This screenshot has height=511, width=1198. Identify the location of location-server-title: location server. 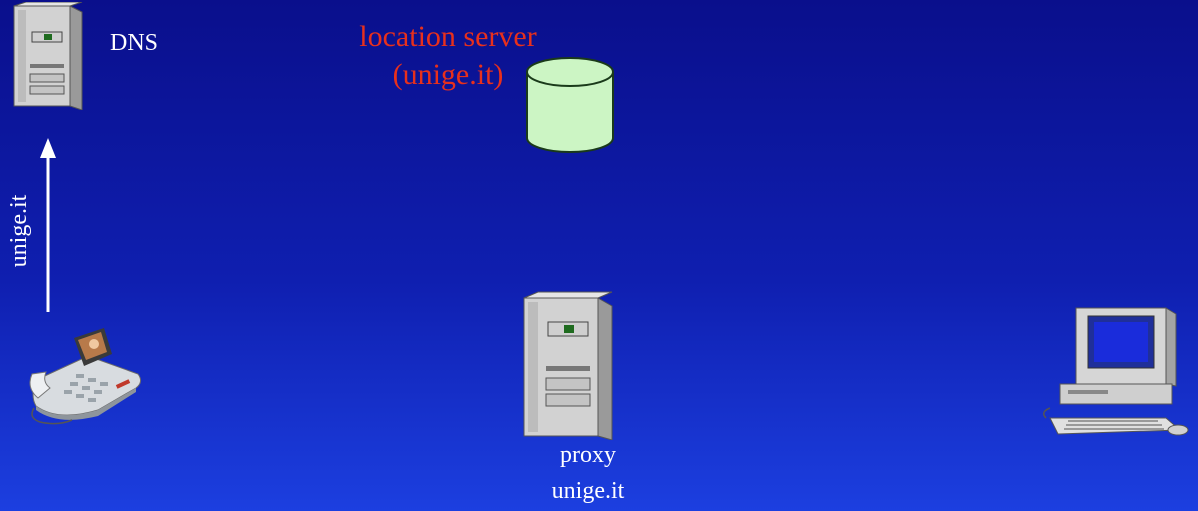
(448, 36).